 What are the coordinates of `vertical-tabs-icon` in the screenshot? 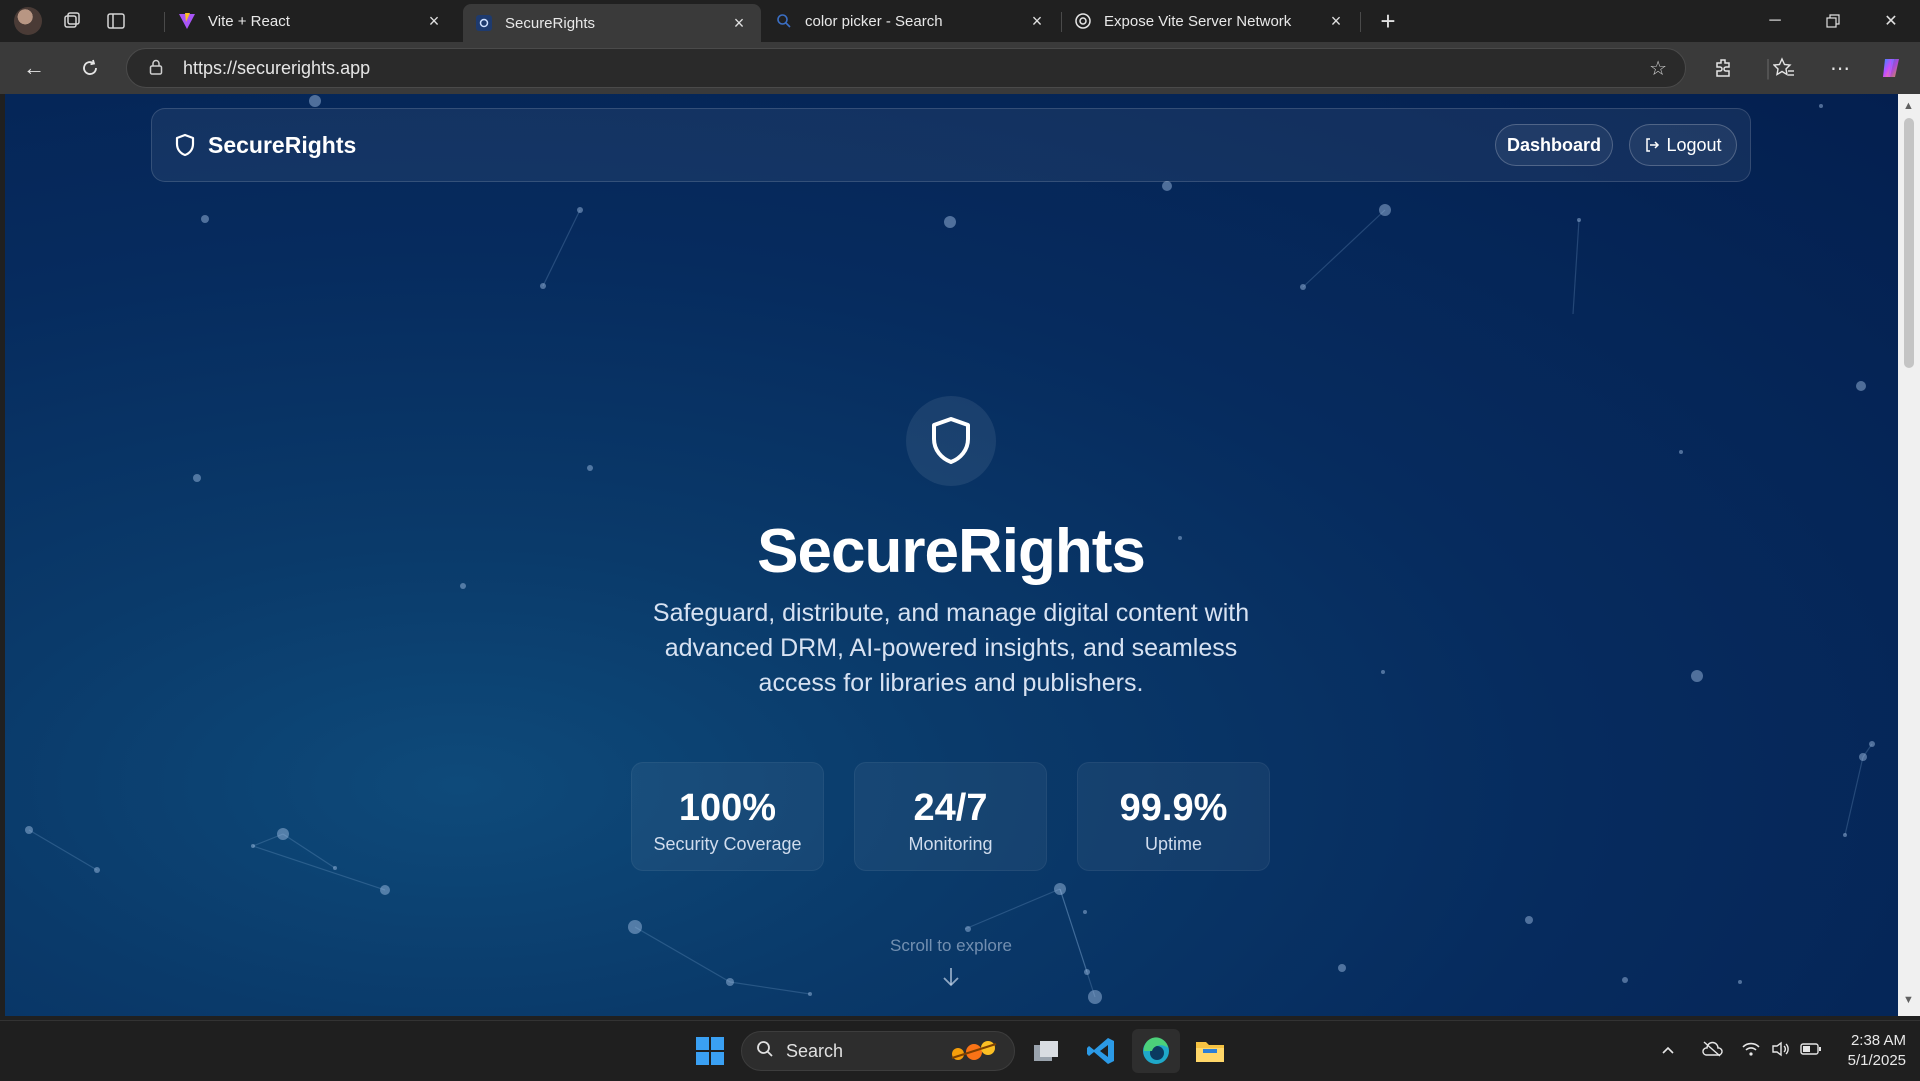 It's located at (116, 21).